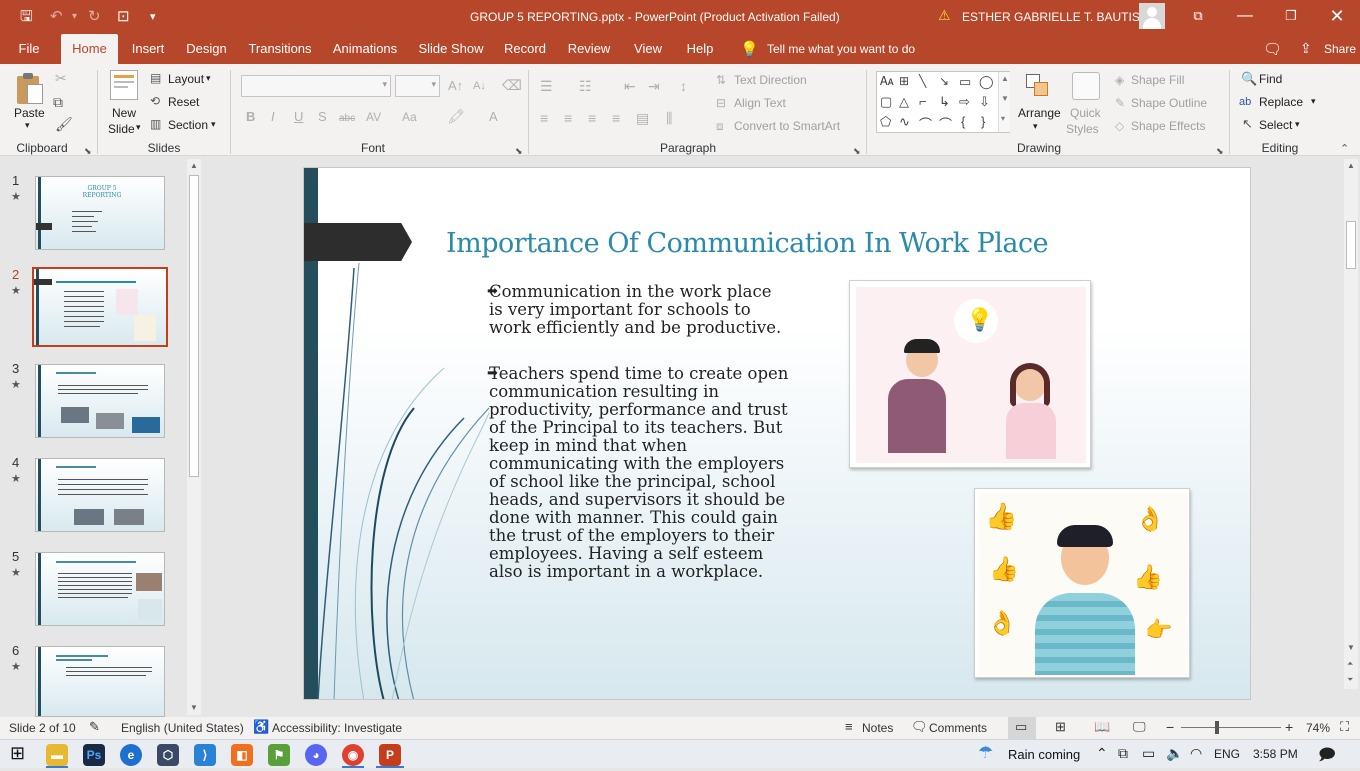 This screenshot has height=771, width=1360. What do you see at coordinates (183, 102) in the screenshot?
I see `reset-button: Reset` at bounding box center [183, 102].